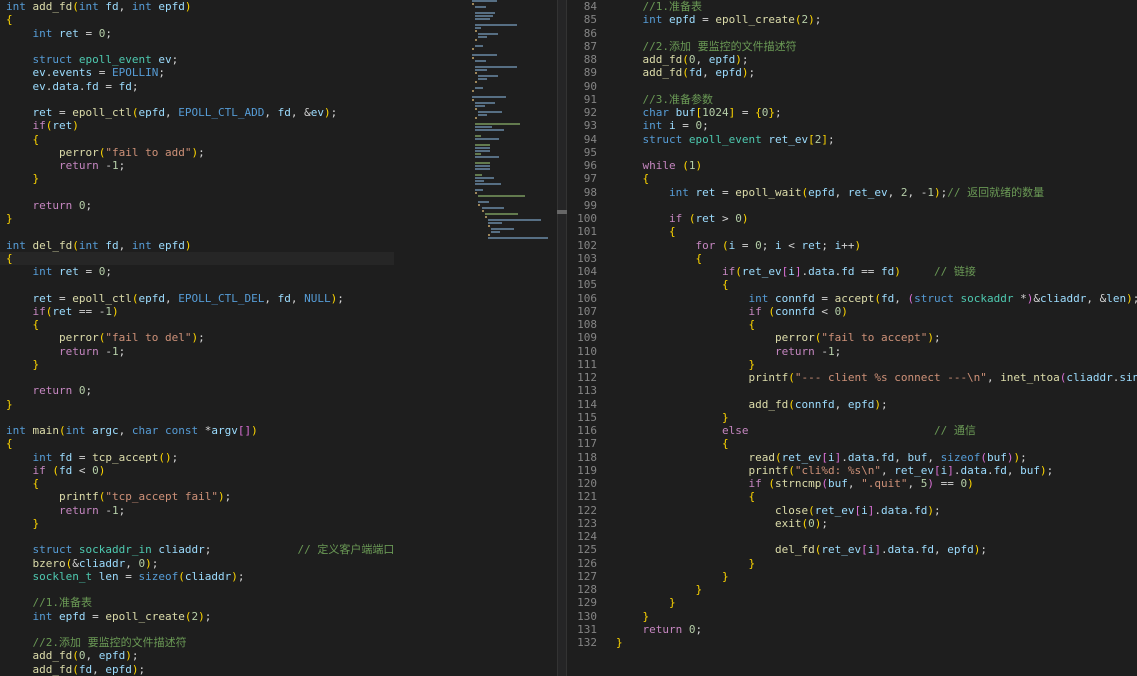  Describe the element at coordinates (852, 284) in the screenshot. I see `code-line: 105 {` at that location.